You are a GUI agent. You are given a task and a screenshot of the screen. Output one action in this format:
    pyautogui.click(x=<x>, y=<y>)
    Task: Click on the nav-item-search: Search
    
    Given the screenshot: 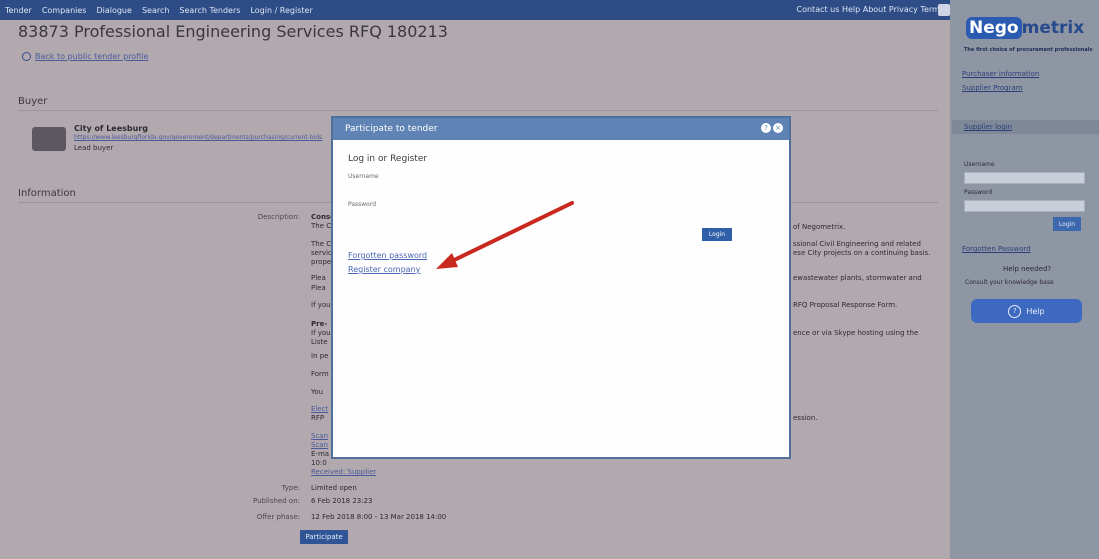 What is the action you would take?
    pyautogui.click(x=155, y=10)
    